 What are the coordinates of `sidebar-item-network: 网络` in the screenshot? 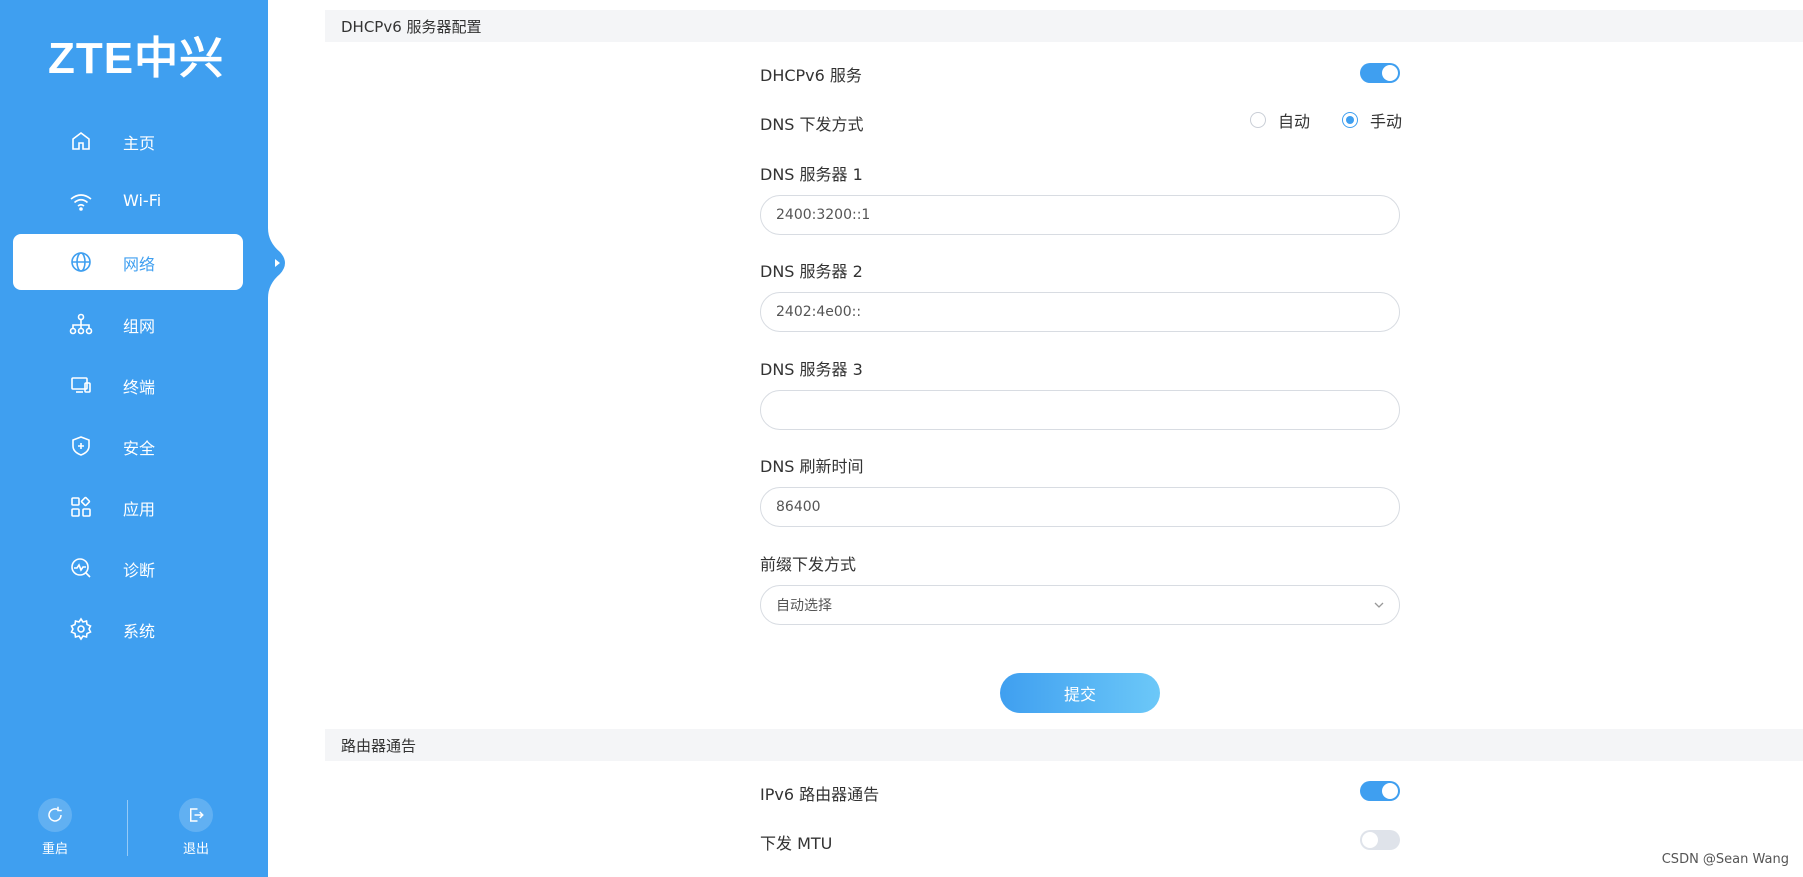 It's located at (128, 262).